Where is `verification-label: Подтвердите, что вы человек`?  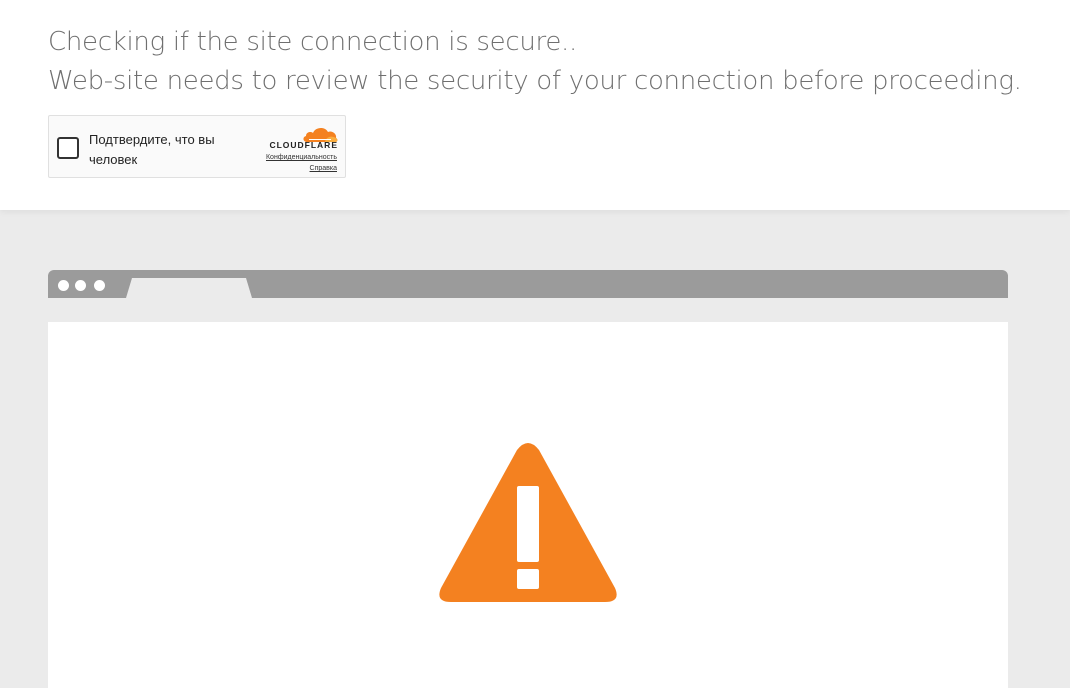
verification-label: Подтвердите, что вы человек is located at coordinates (152, 149).